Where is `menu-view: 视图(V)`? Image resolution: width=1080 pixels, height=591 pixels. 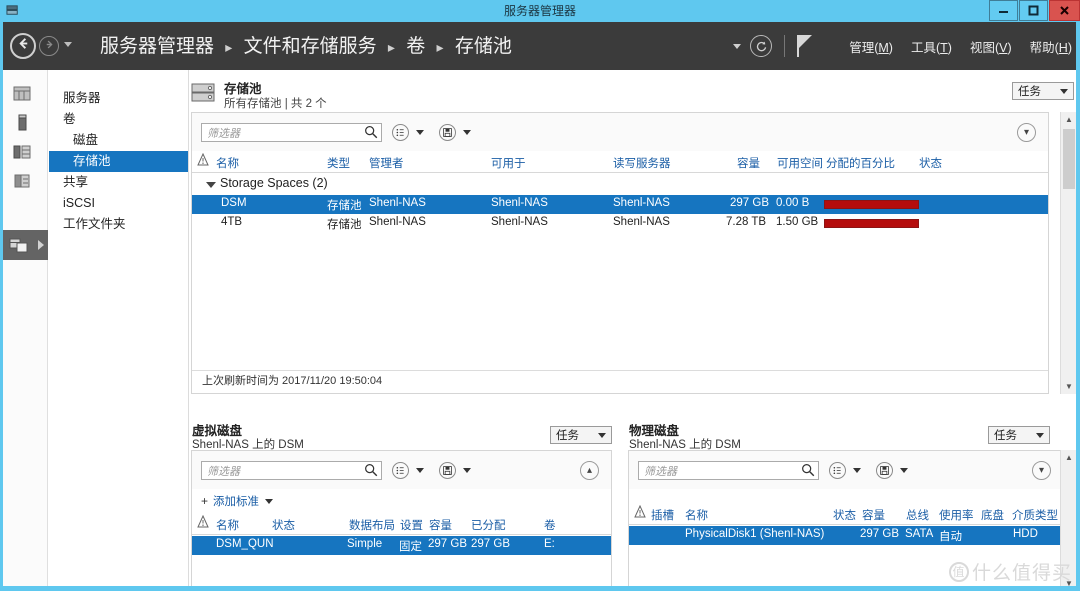 menu-view: 视图(V) is located at coordinates (991, 46).